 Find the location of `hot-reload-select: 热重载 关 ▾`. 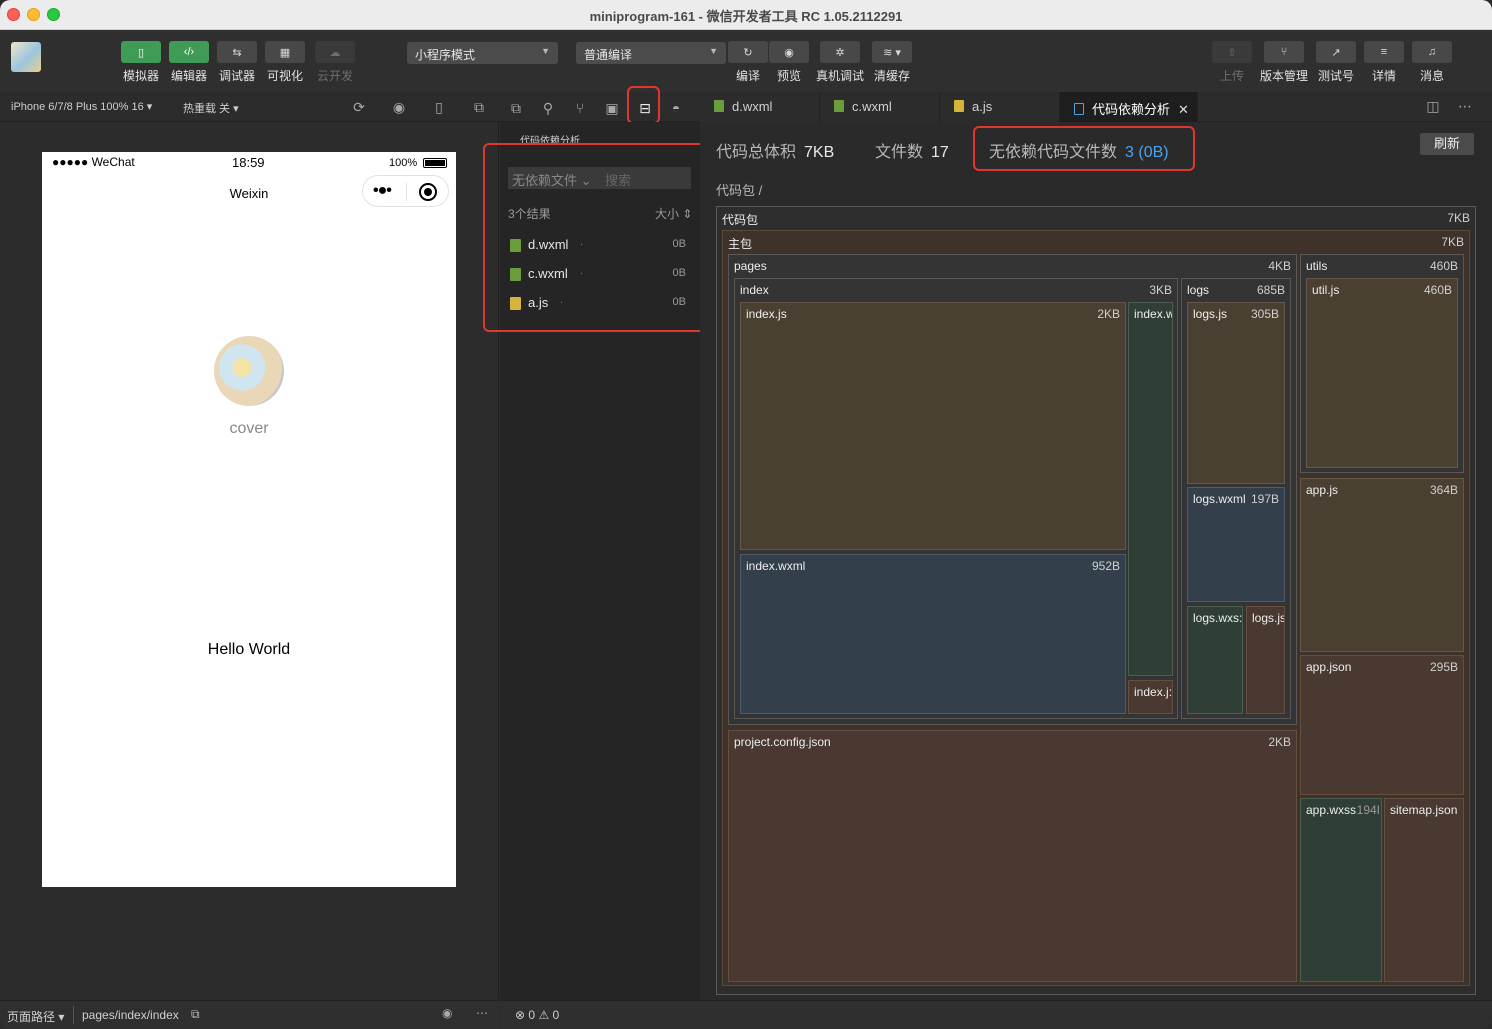

hot-reload-select: 热重载 关 ▾ is located at coordinates (211, 108).